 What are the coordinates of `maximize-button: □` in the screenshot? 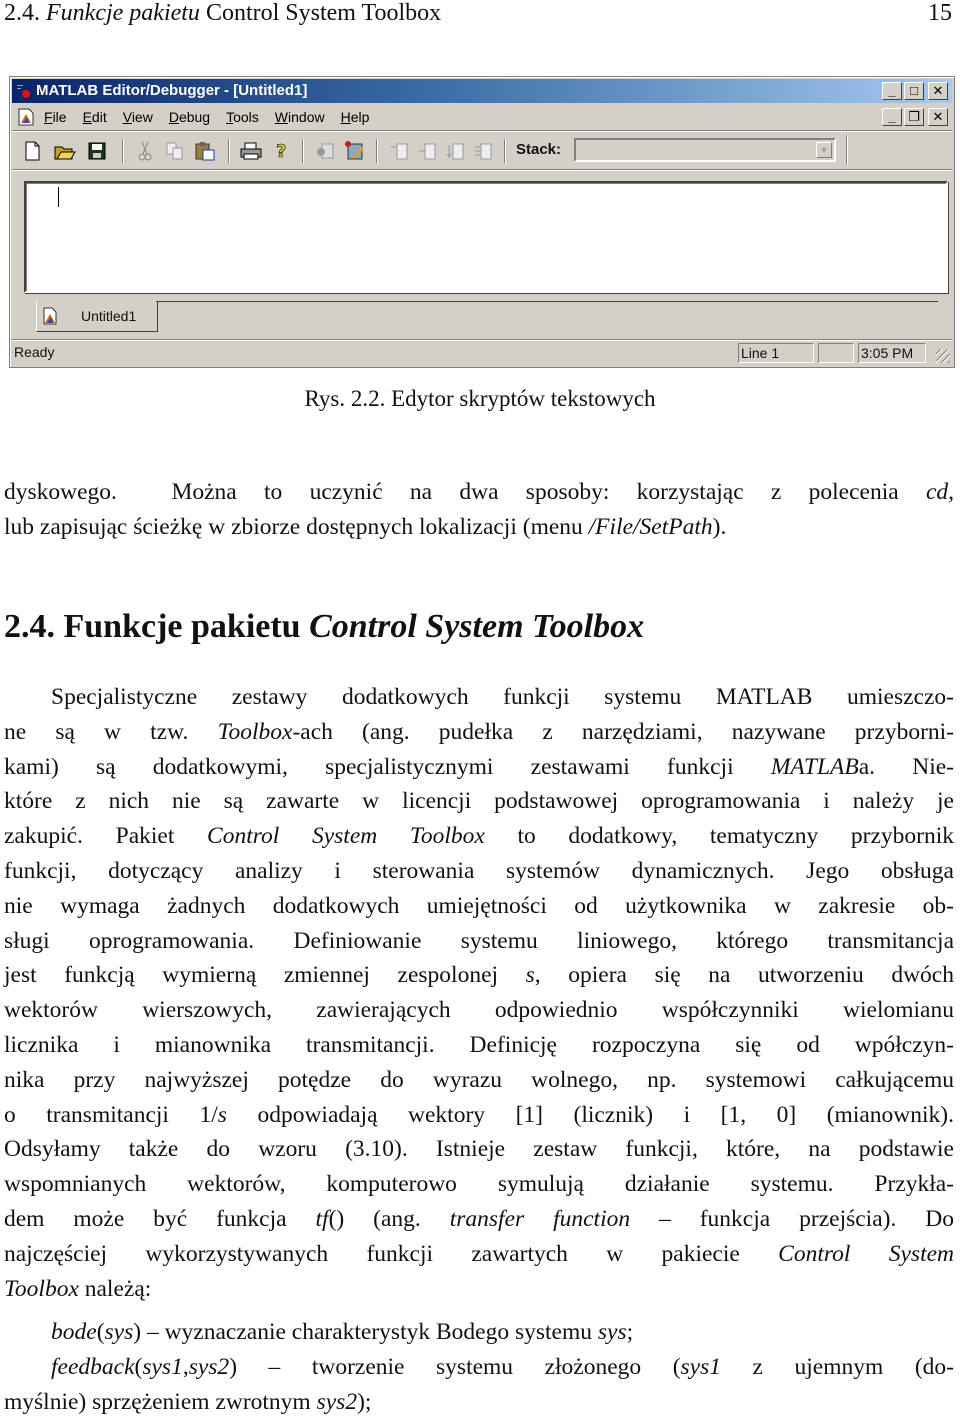 It's located at (914, 91).